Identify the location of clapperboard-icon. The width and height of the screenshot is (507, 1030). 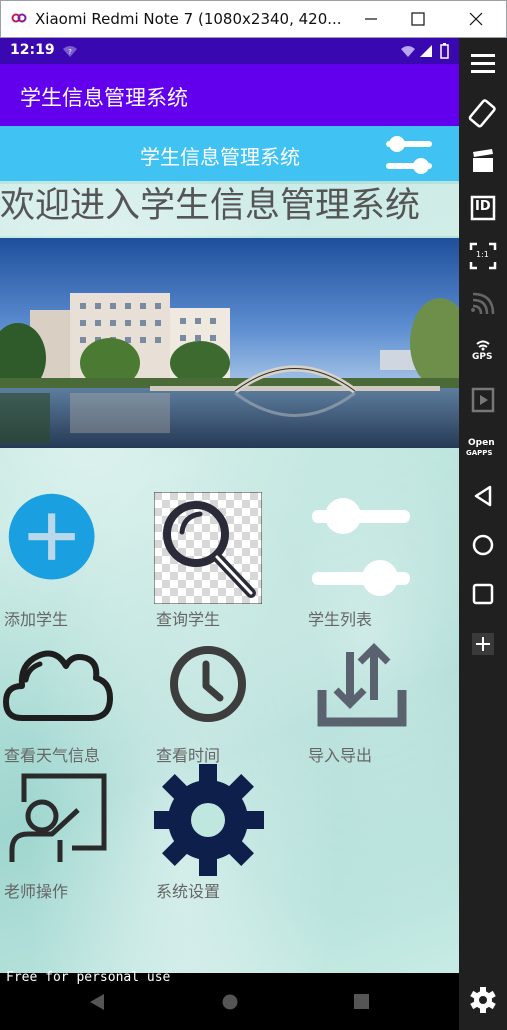
(483, 161).